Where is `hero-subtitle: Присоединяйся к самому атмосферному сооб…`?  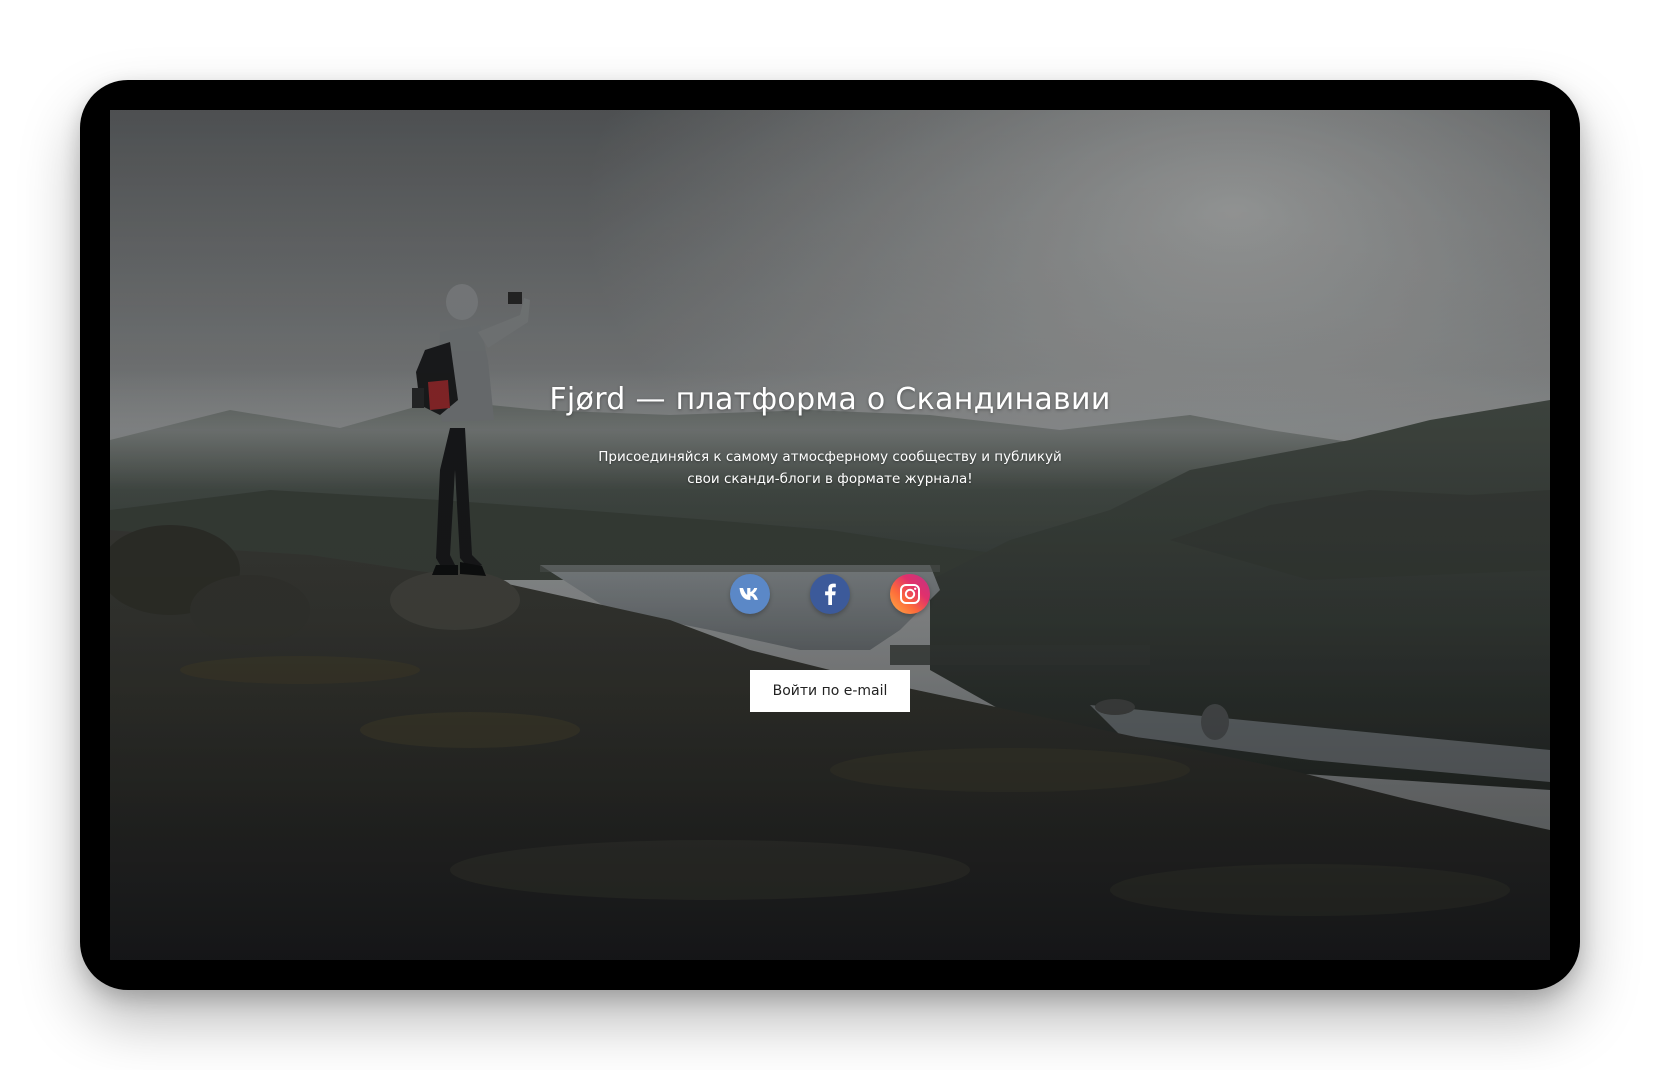
hero-subtitle: Присоединяйся к самому атмосферному сооб… is located at coordinates (830, 468).